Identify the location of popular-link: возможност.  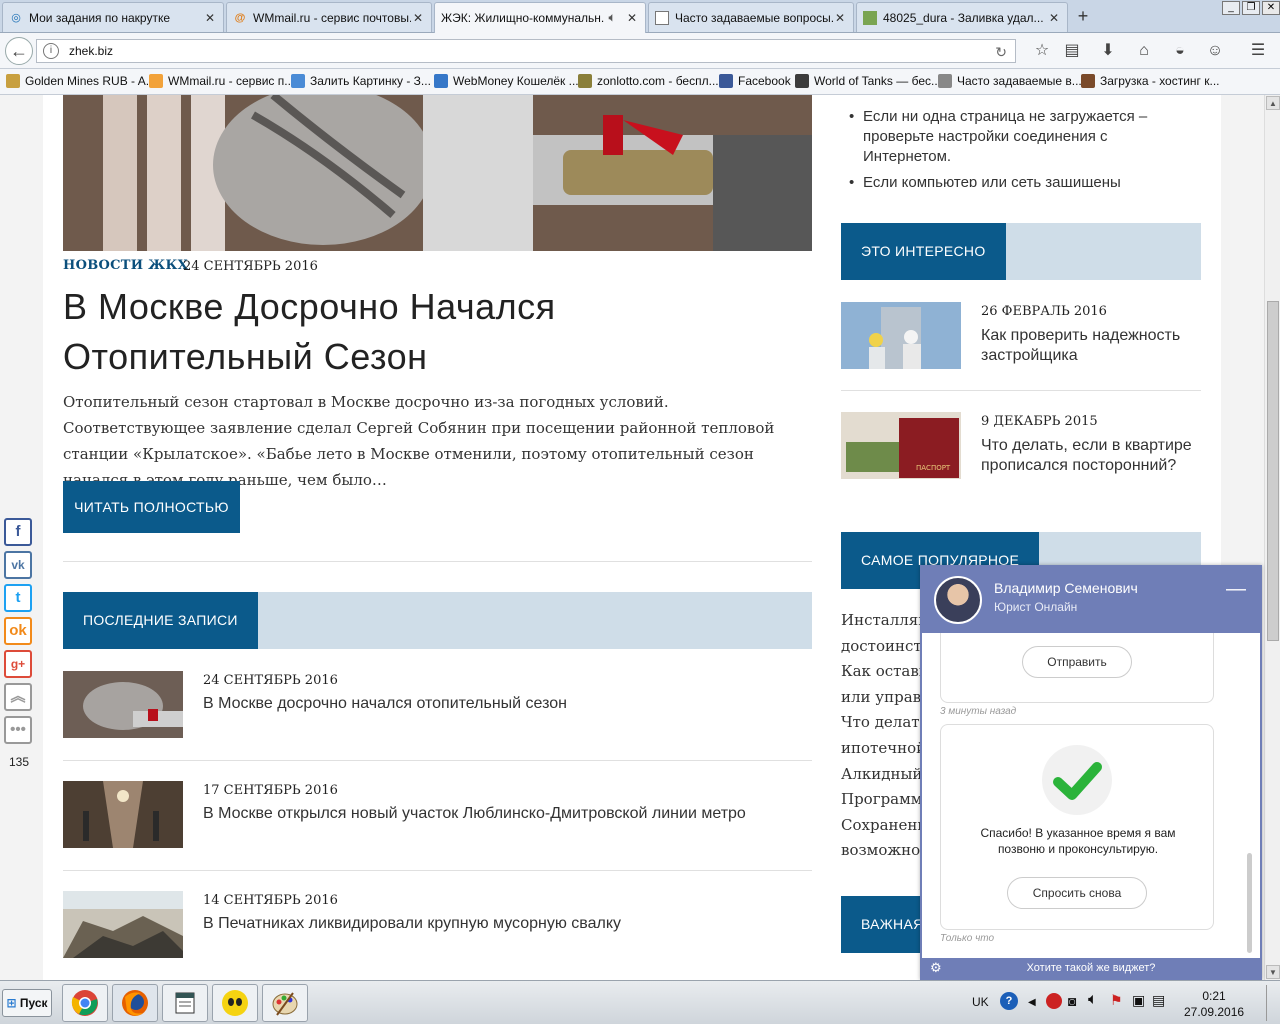
(881, 851).